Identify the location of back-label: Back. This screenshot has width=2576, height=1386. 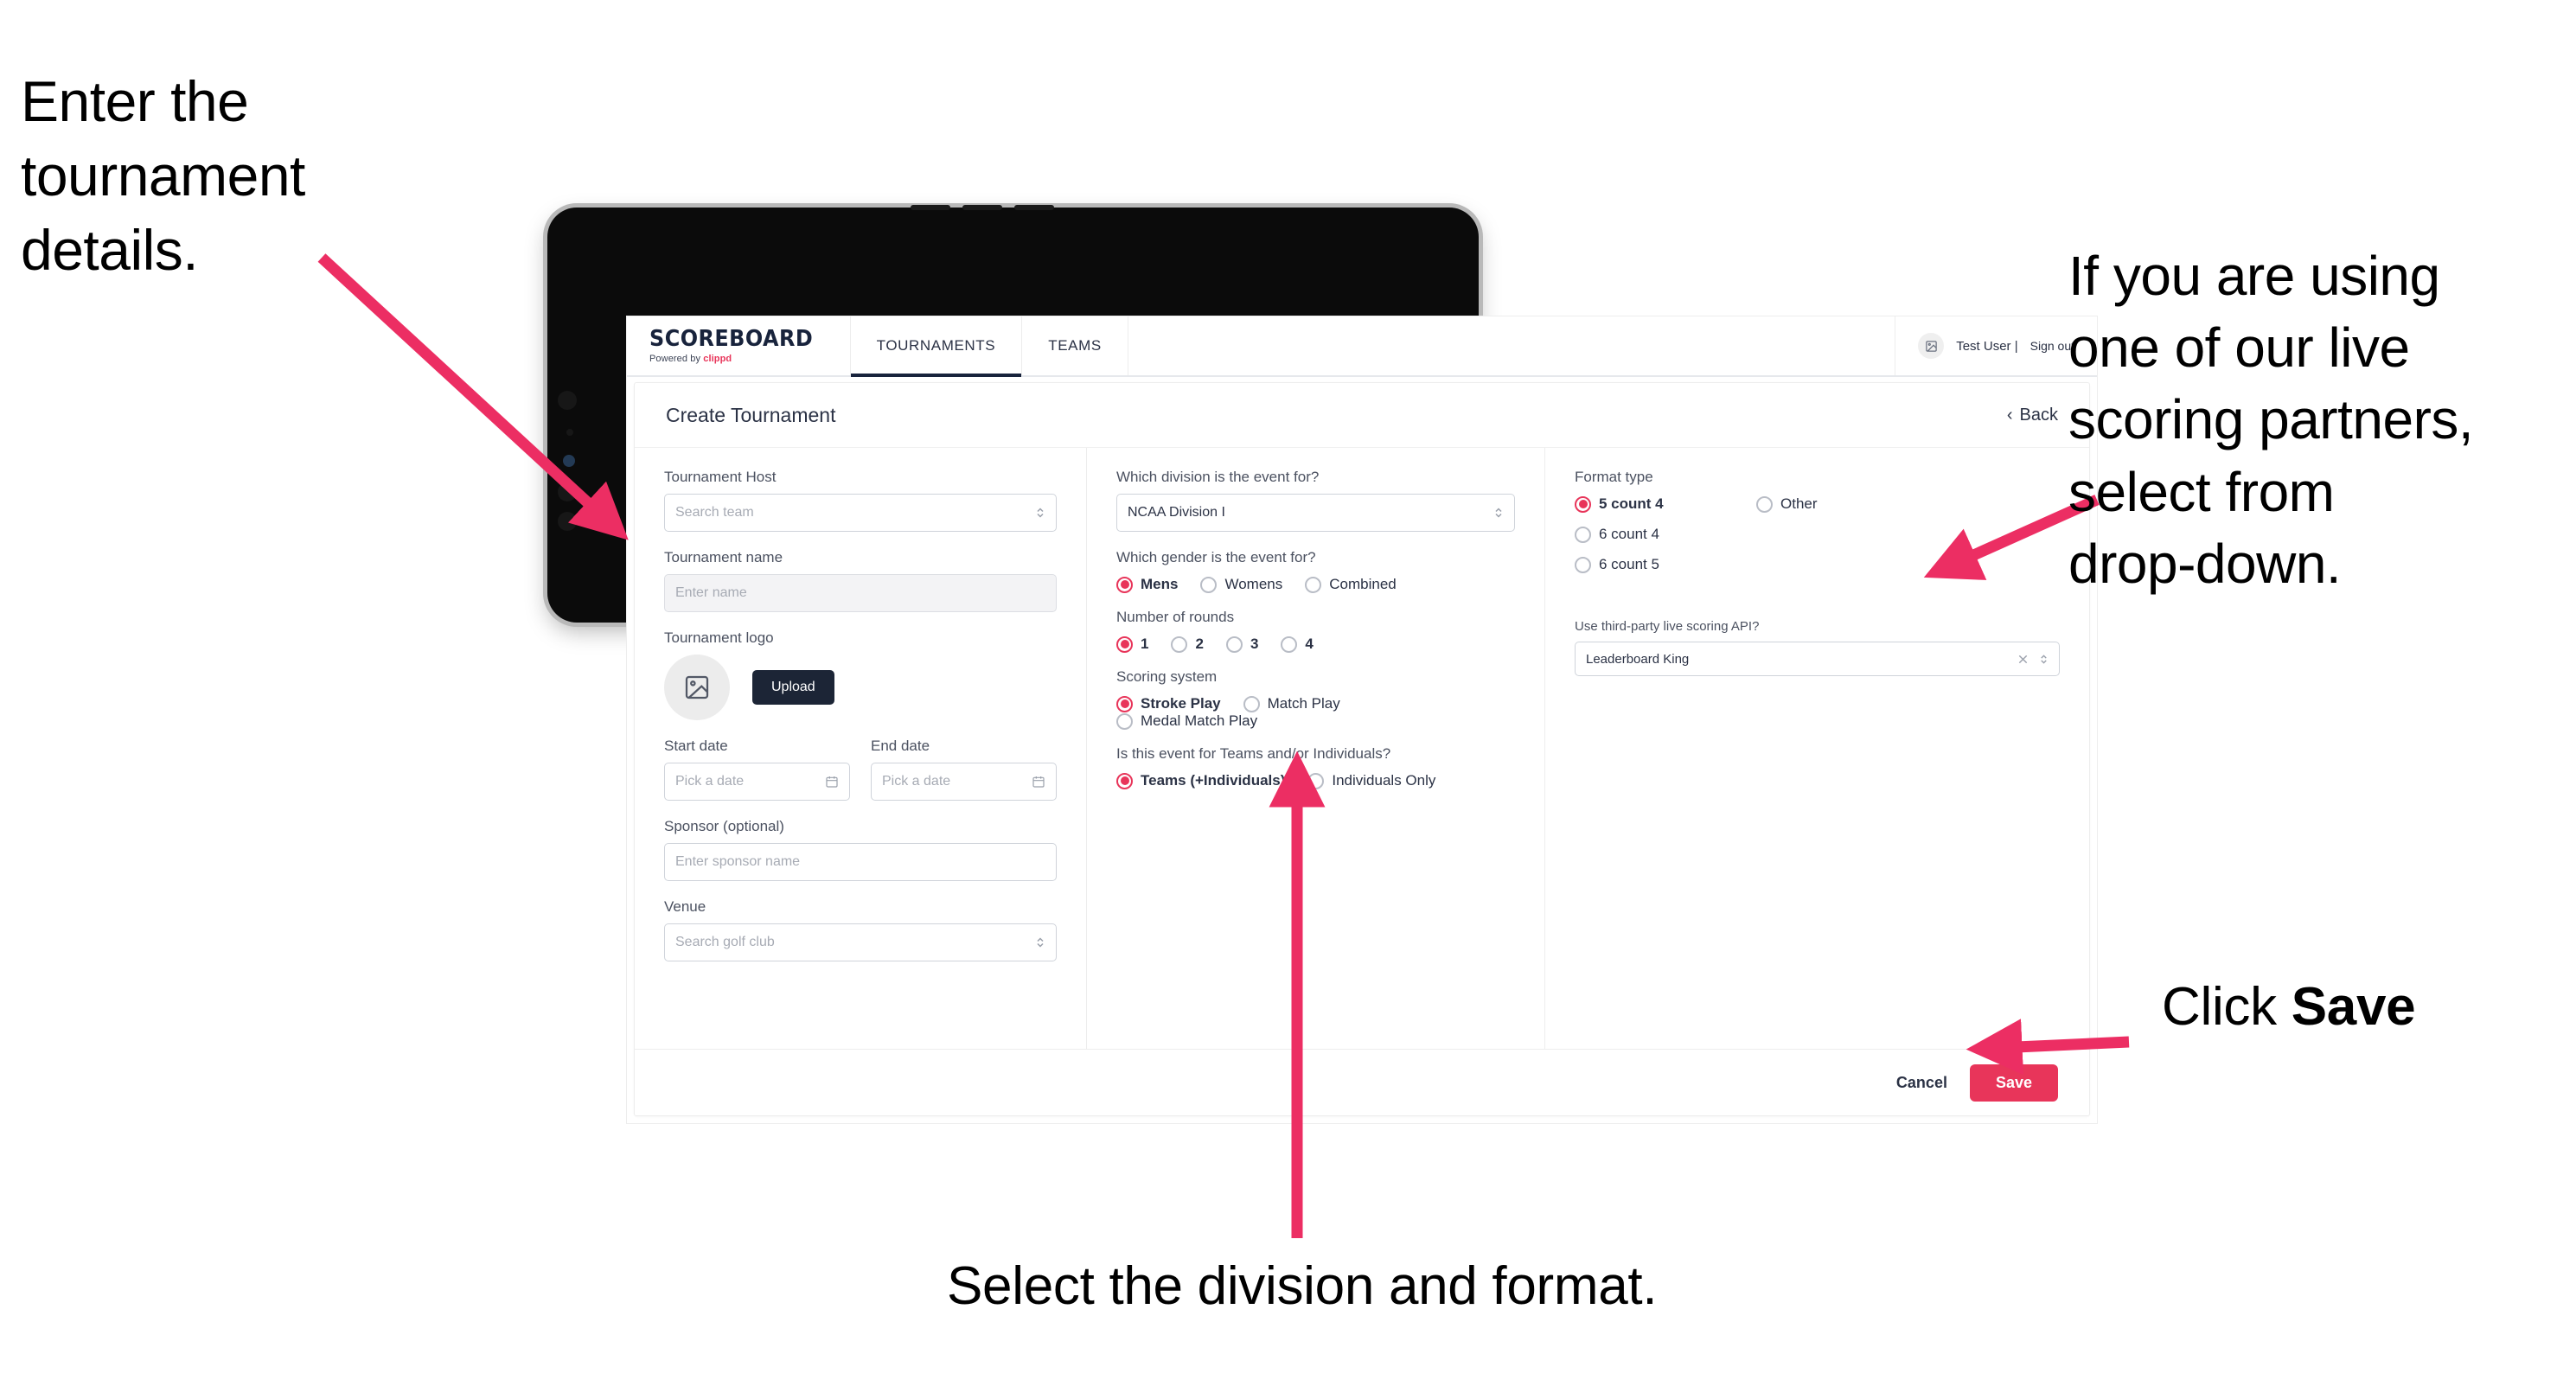
(2039, 415).